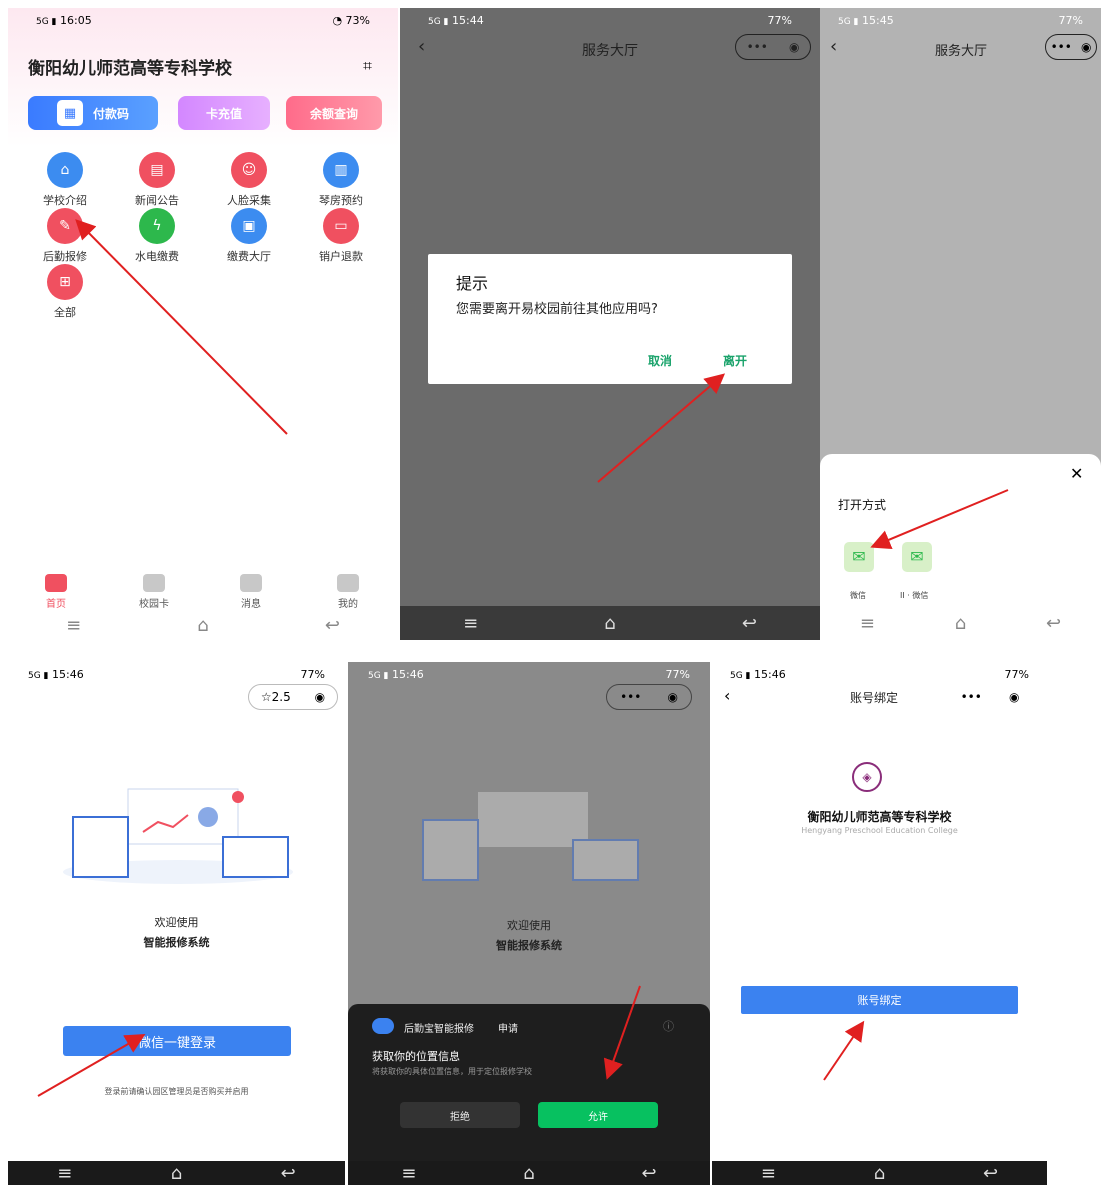 This screenshot has height=1185, width=1101. What do you see at coordinates (452, 1071) in the screenshot?
I see `permission-desc: 将获取你的具体位置信息，用于定位报修学校` at bounding box center [452, 1071].